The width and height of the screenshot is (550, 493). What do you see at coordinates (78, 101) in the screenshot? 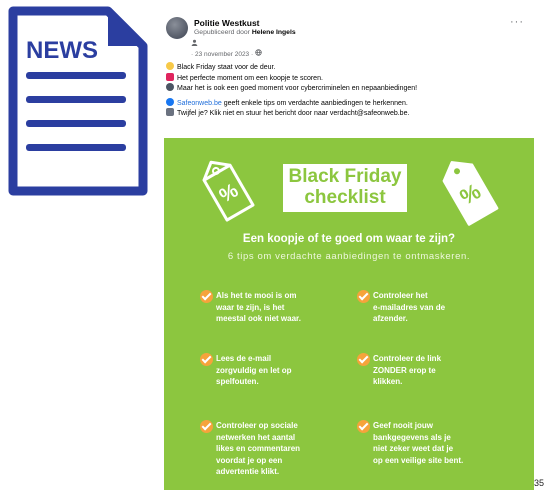
I see `news-document-icon: NEWS` at bounding box center [78, 101].